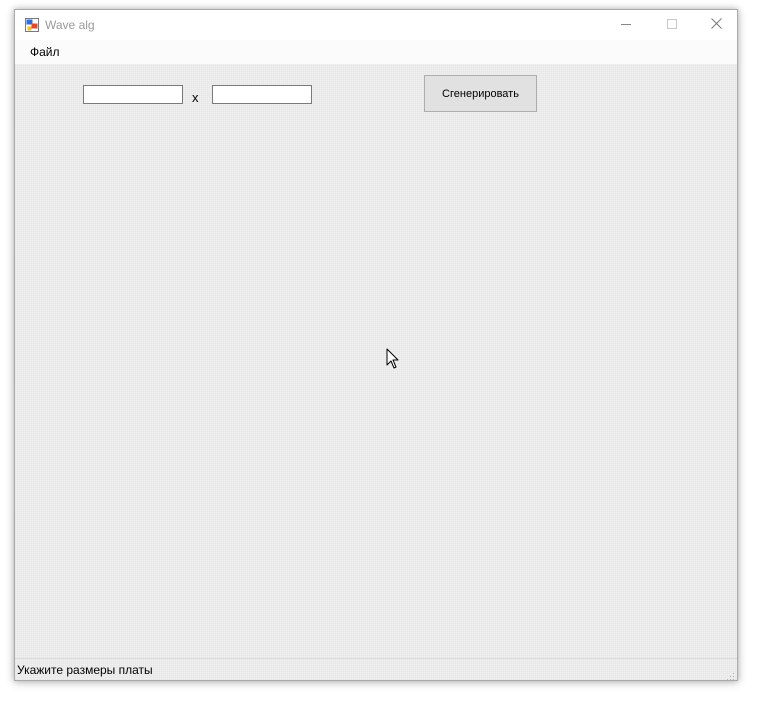  I want to click on window-title: Wave alg, so click(70, 25).